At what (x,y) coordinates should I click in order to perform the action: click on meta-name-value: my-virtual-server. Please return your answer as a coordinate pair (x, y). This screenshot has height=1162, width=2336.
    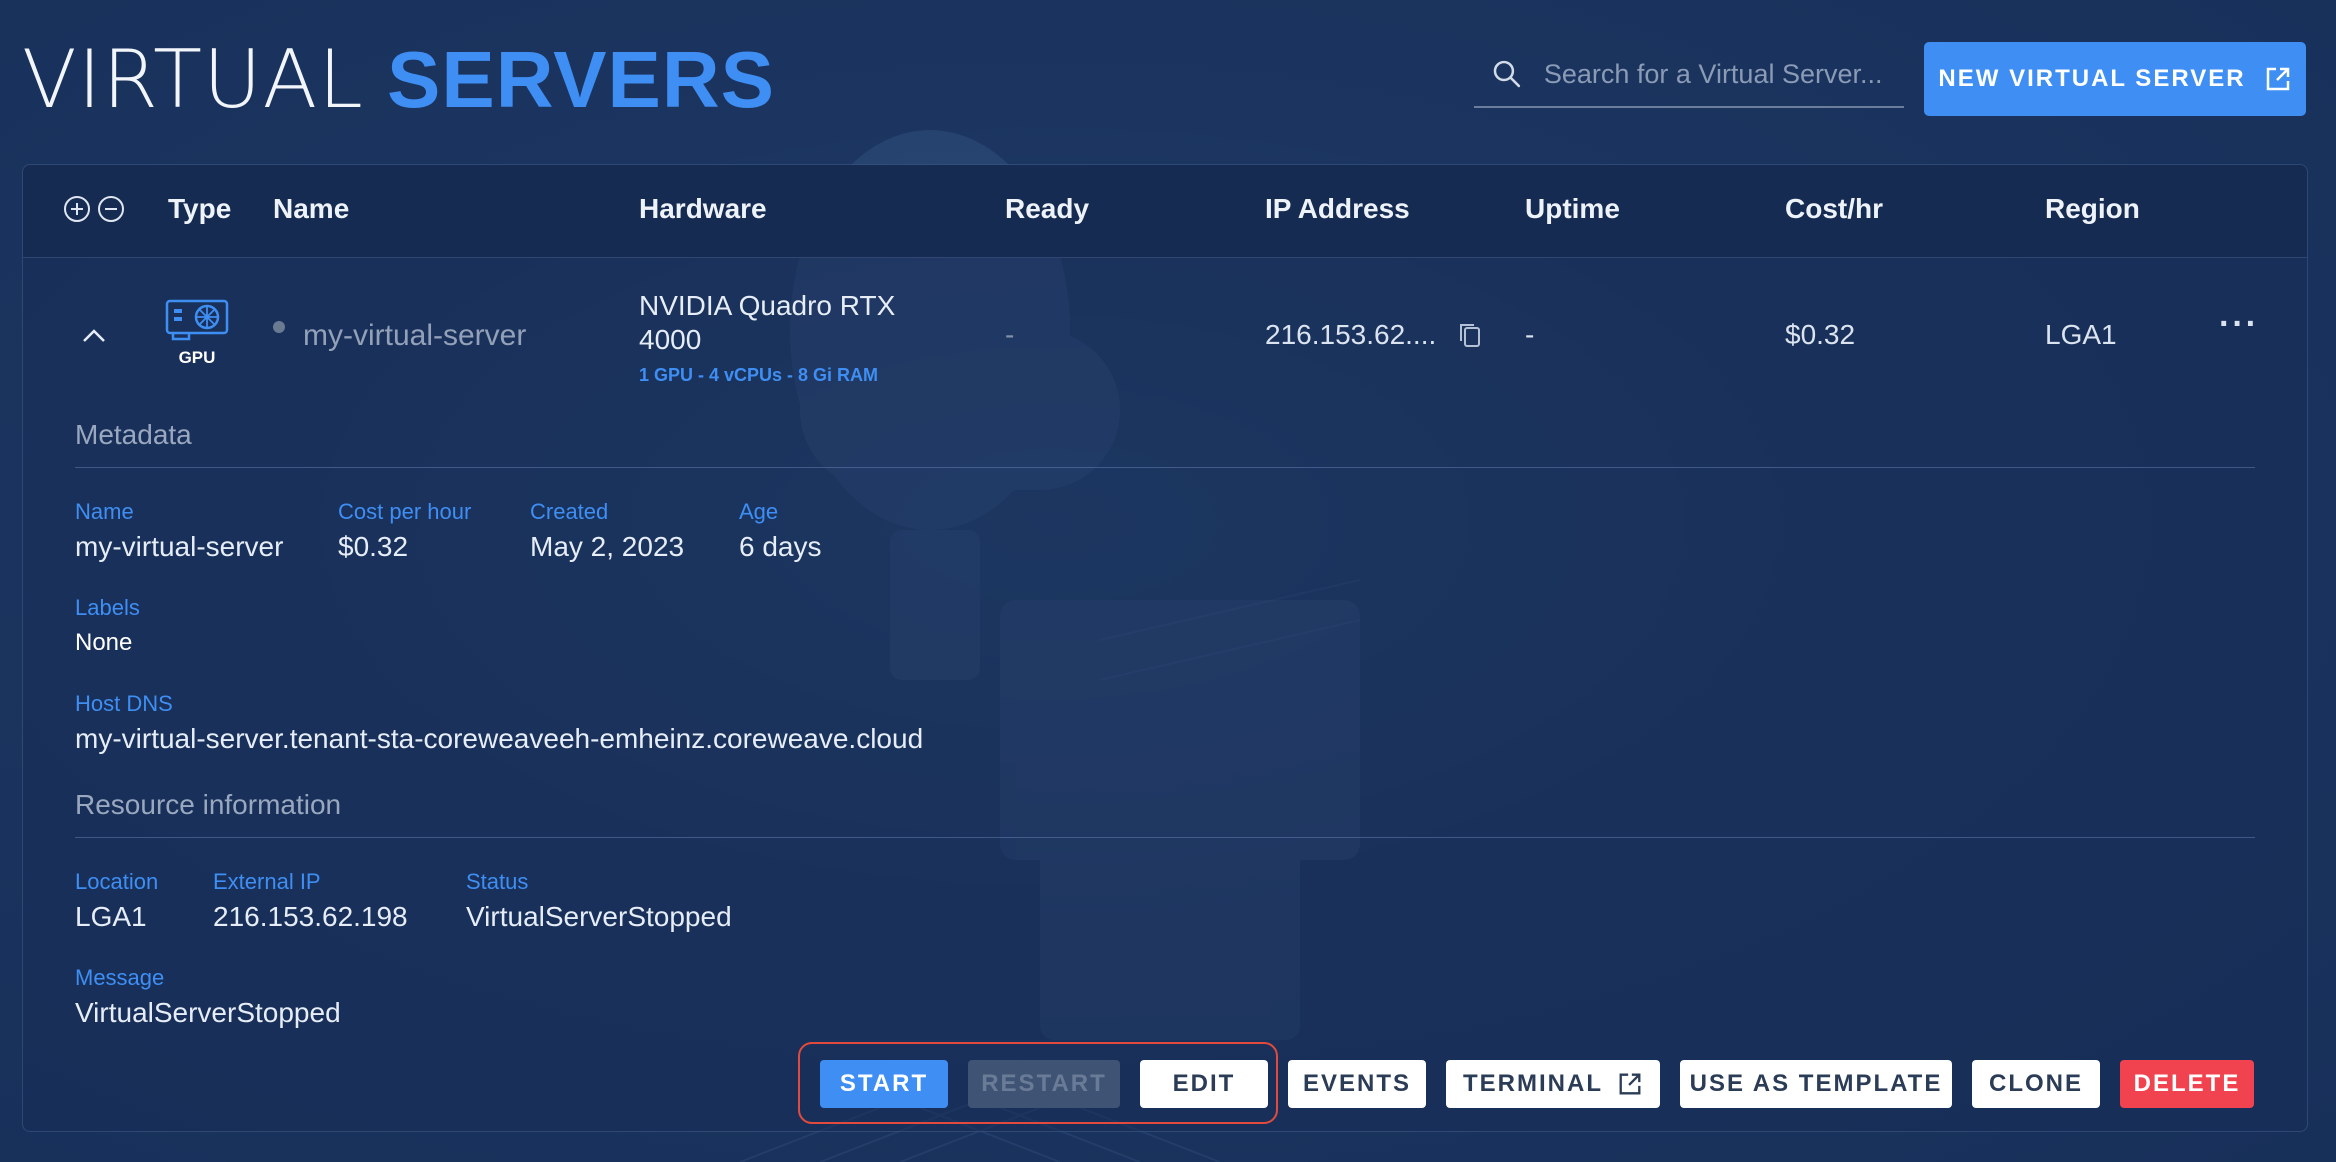
    Looking at the image, I should click on (179, 546).